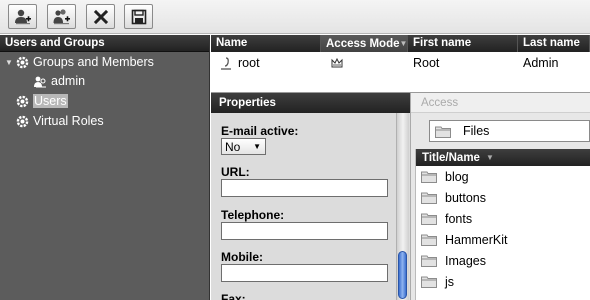 This screenshot has width=590, height=300. I want to click on sidebar-item-admin: admin, so click(59, 81).